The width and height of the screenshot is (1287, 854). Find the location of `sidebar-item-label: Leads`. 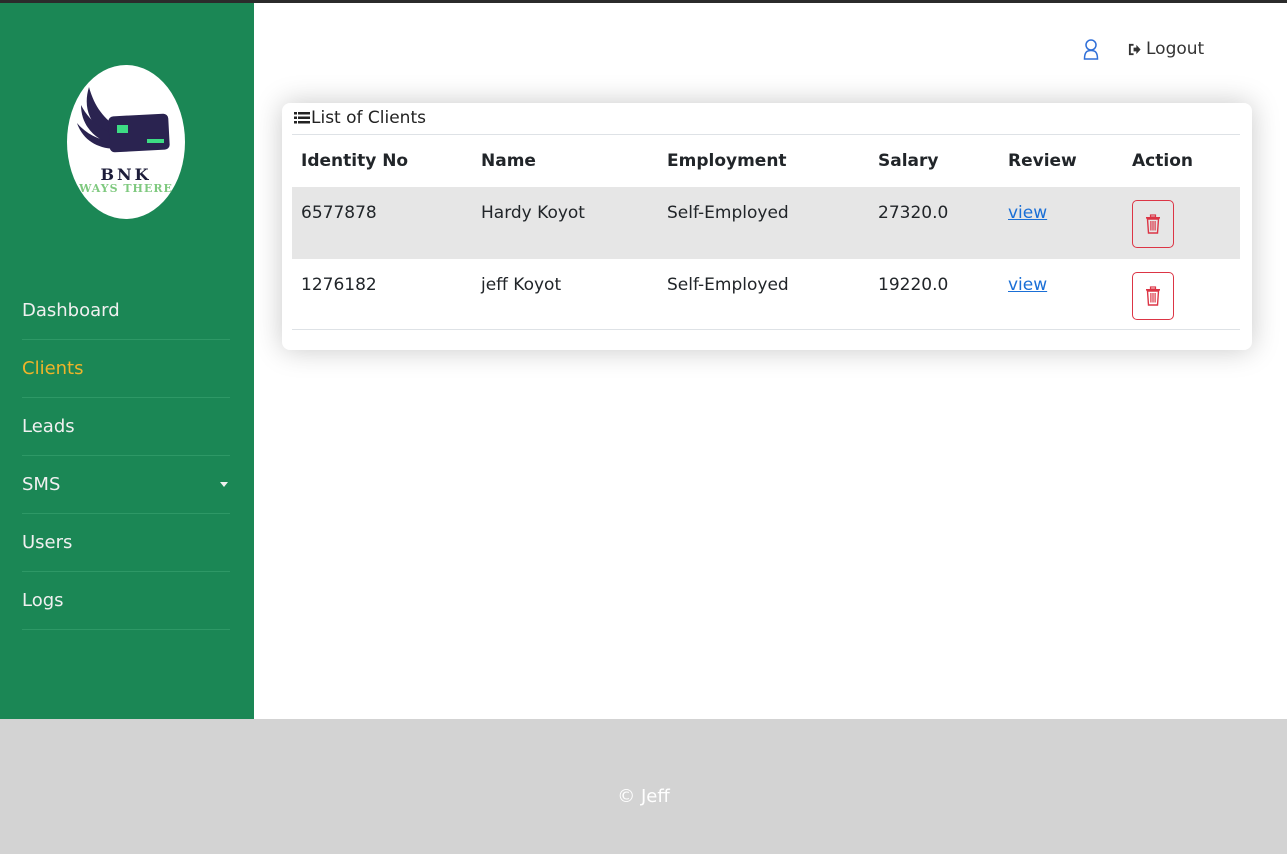

sidebar-item-label: Leads is located at coordinates (48, 426).